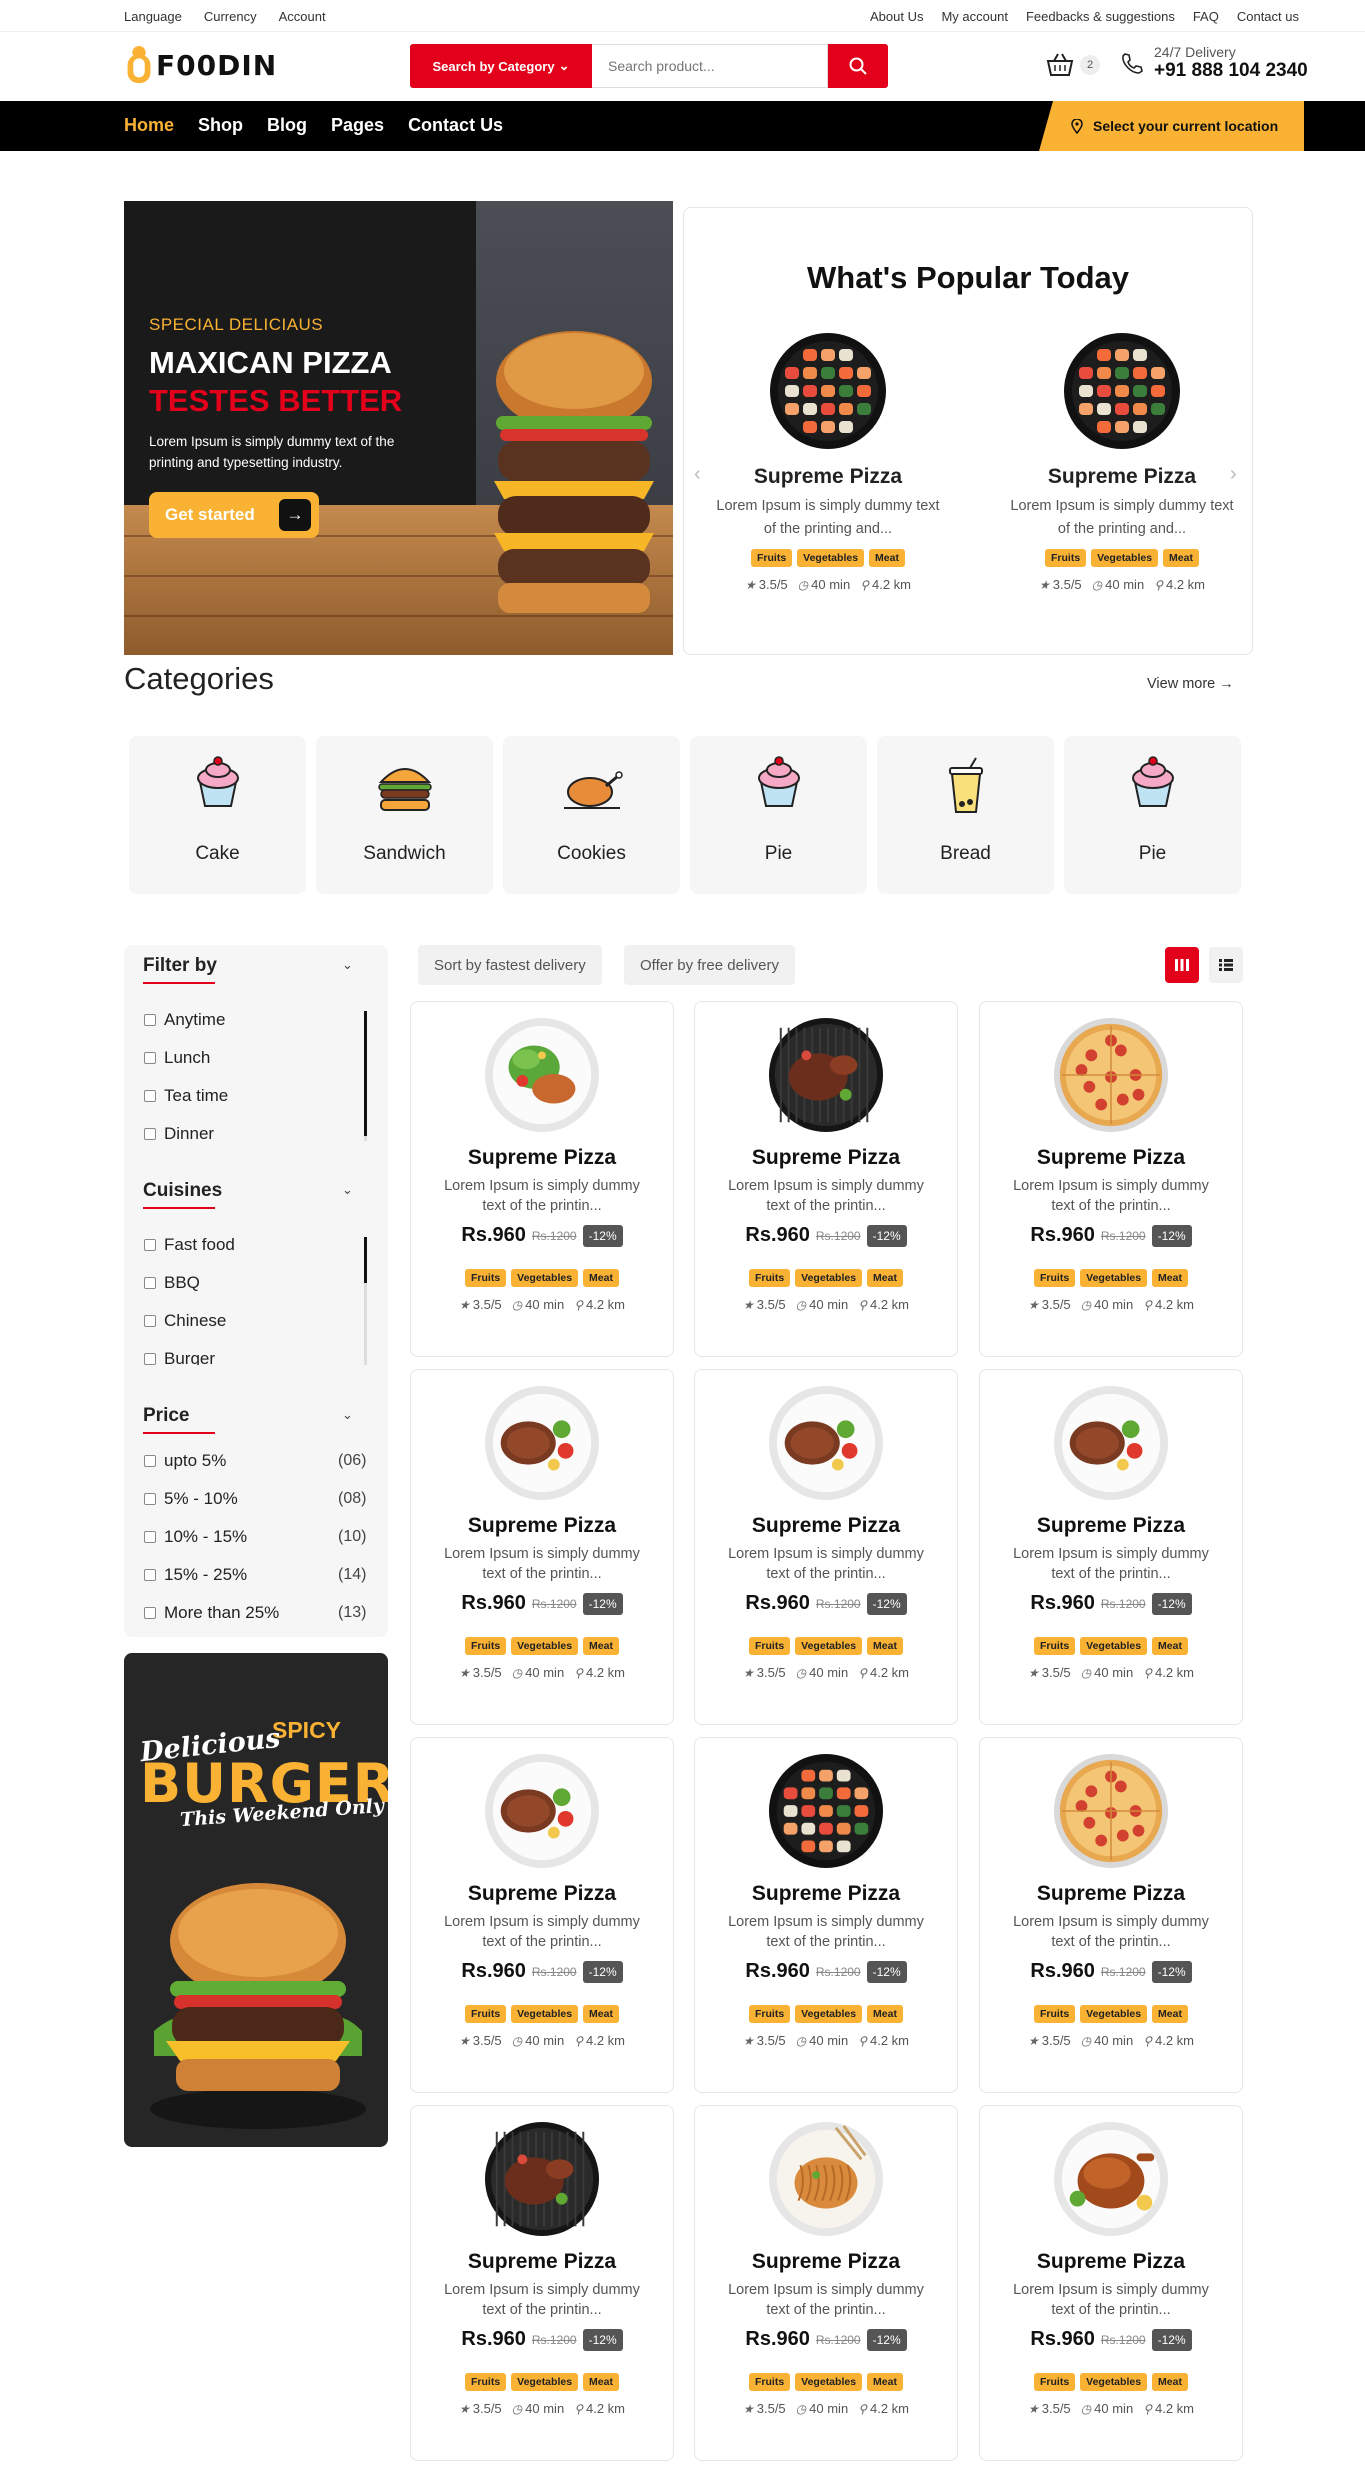 Image resolution: width=1365 pixels, height=2490 pixels. I want to click on currency-link: Currency, so click(230, 16).